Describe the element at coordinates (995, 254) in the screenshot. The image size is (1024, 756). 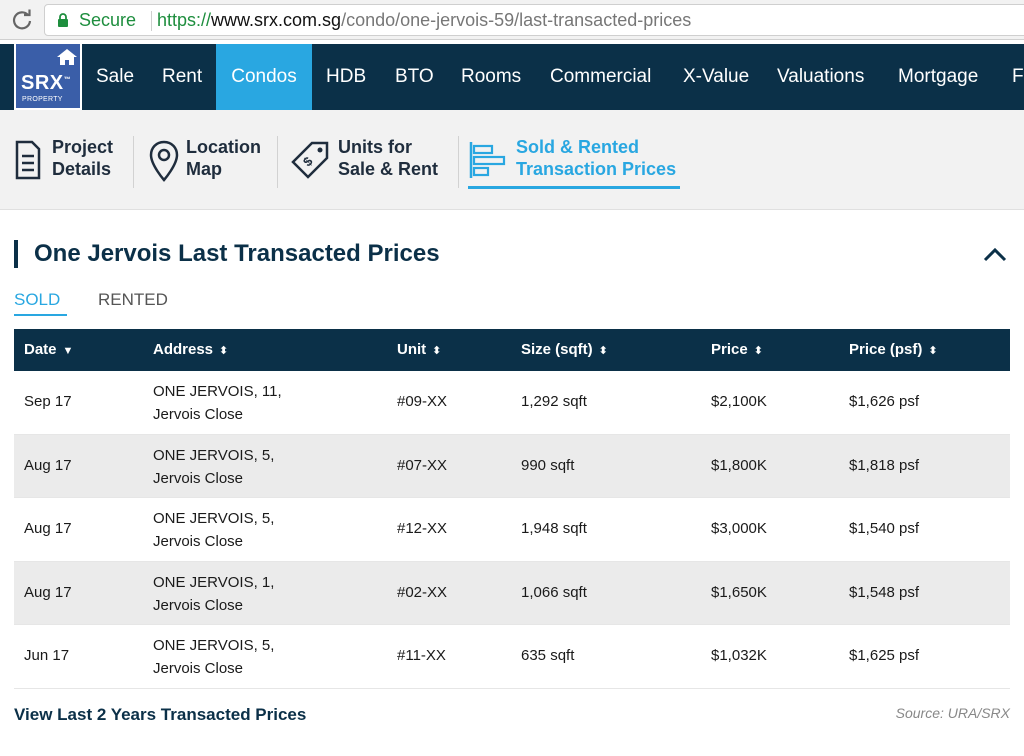
I see `chevron-up-icon` at that location.